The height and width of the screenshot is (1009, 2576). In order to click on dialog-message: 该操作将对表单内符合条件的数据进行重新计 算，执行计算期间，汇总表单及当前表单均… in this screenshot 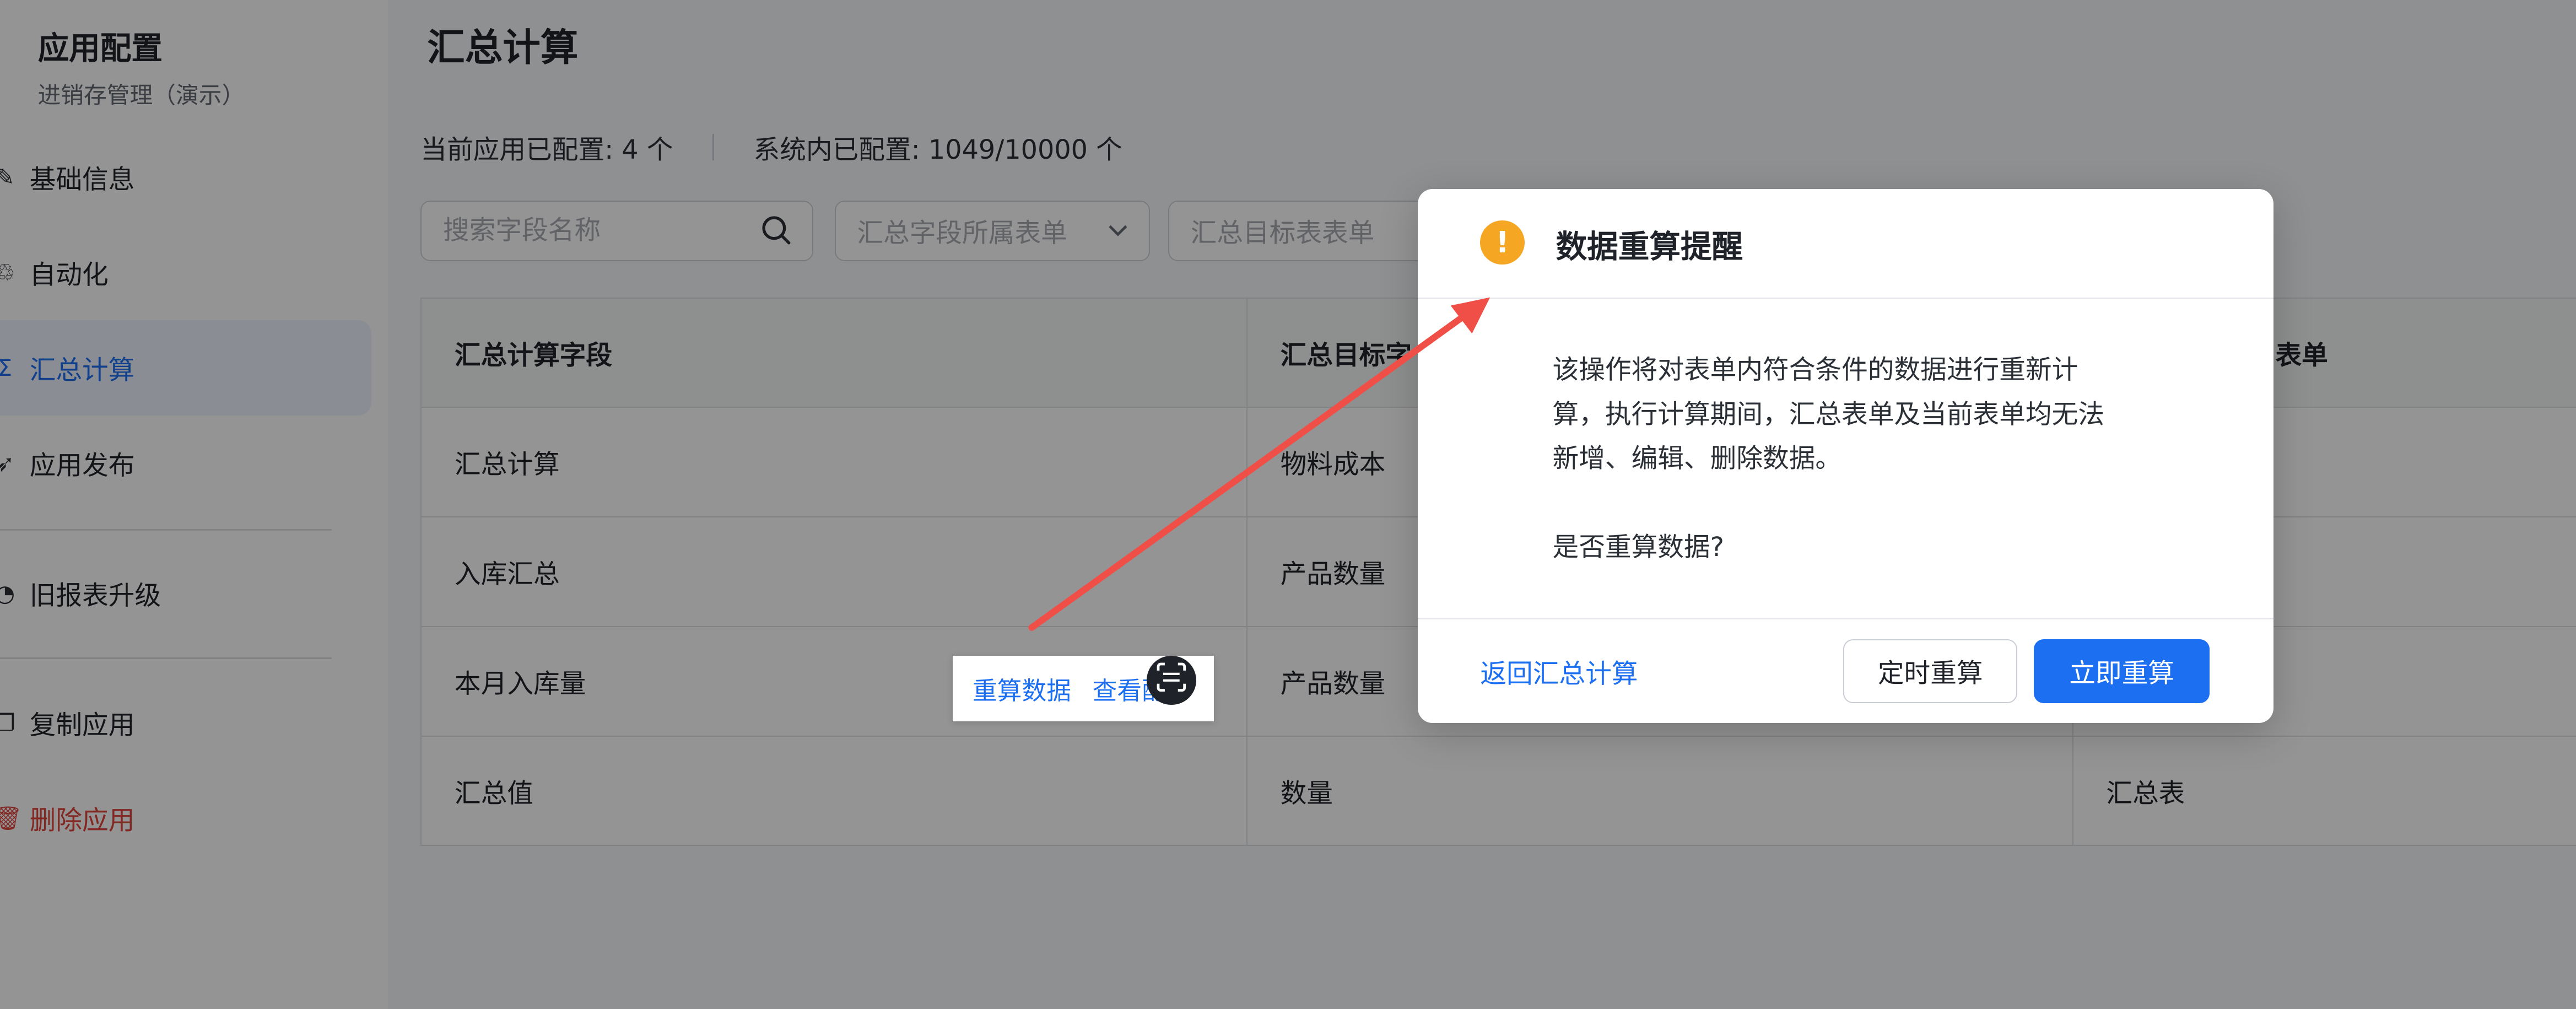, I will do `click(1857, 415)`.